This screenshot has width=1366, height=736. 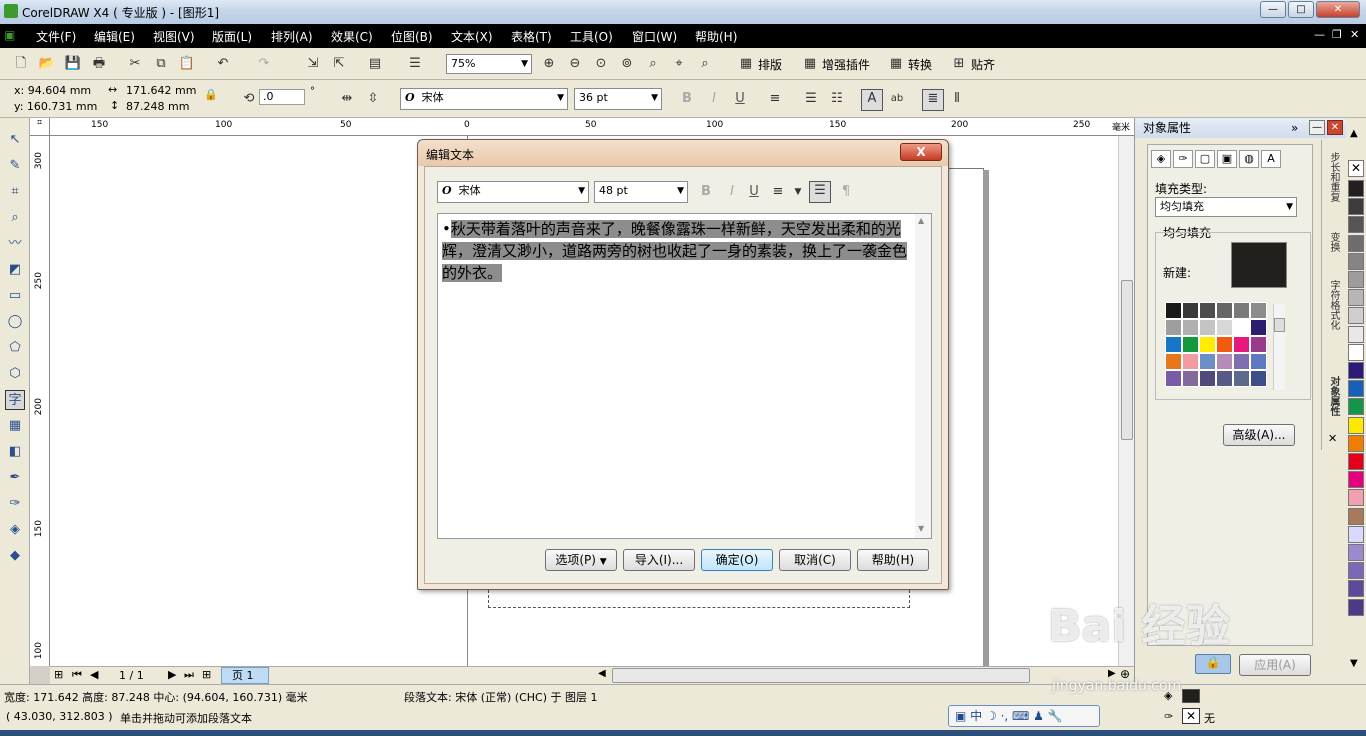 I want to click on redo-icon: ↷, so click(x=264, y=64).